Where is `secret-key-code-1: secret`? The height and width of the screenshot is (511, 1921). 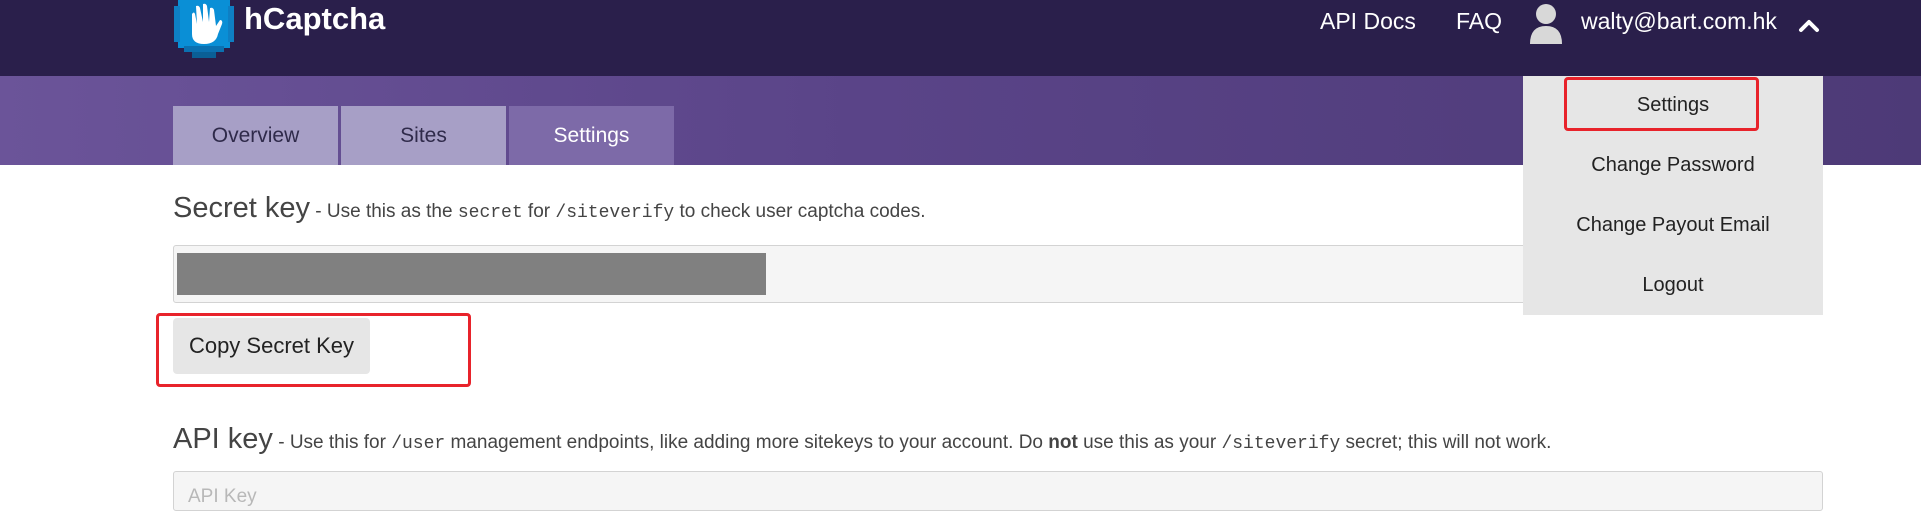 secret-key-code-1: secret is located at coordinates (490, 213).